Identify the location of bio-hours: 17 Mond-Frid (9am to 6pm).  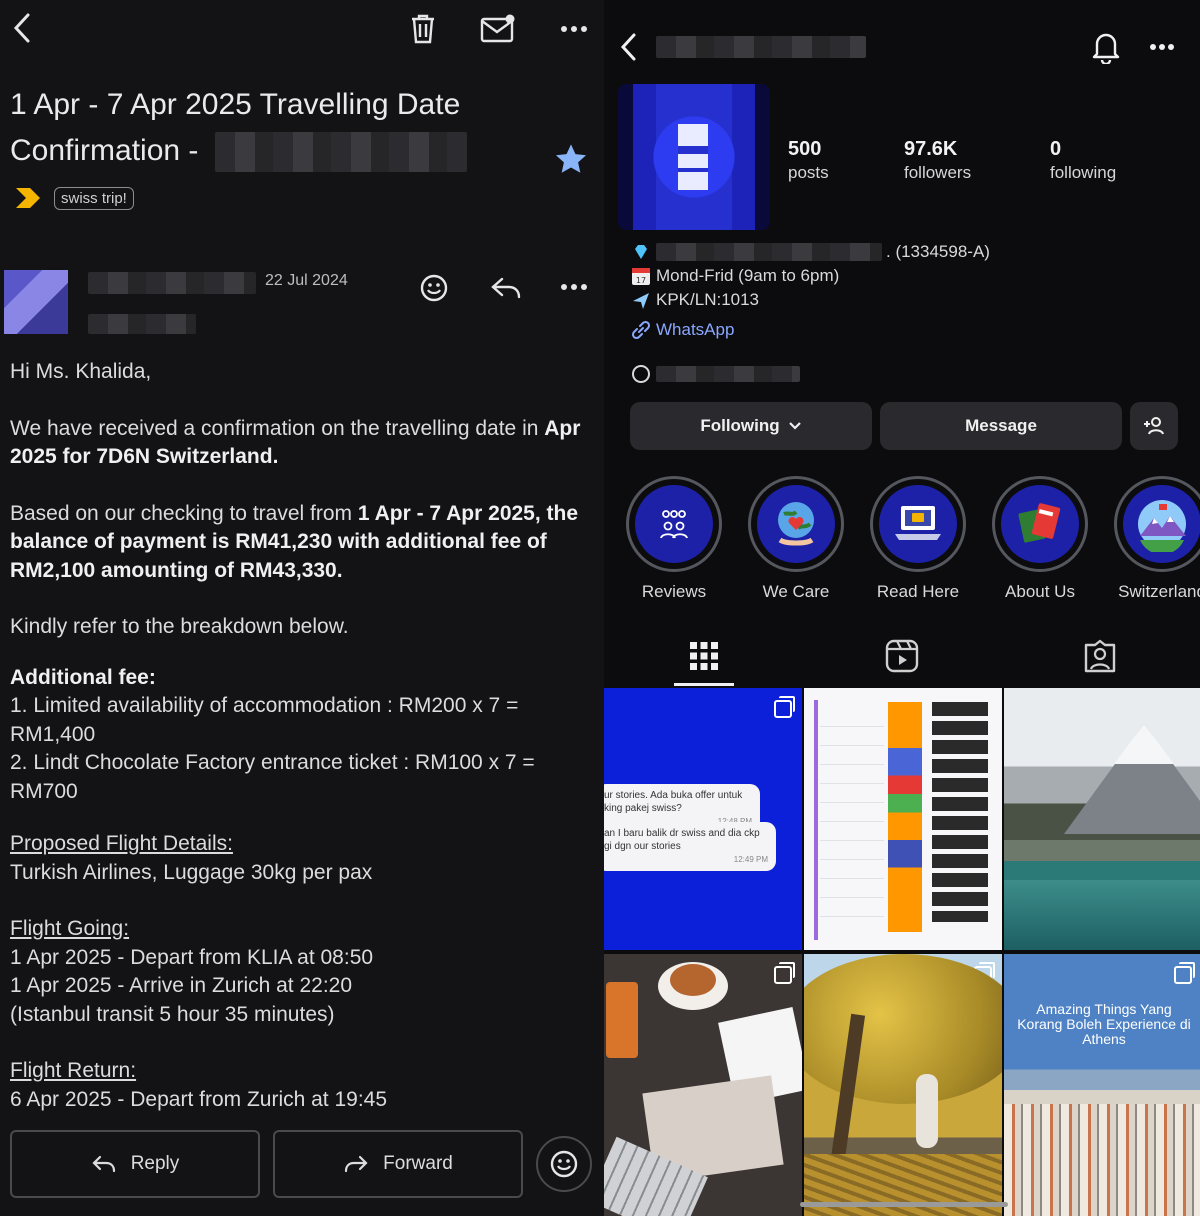
(734, 276).